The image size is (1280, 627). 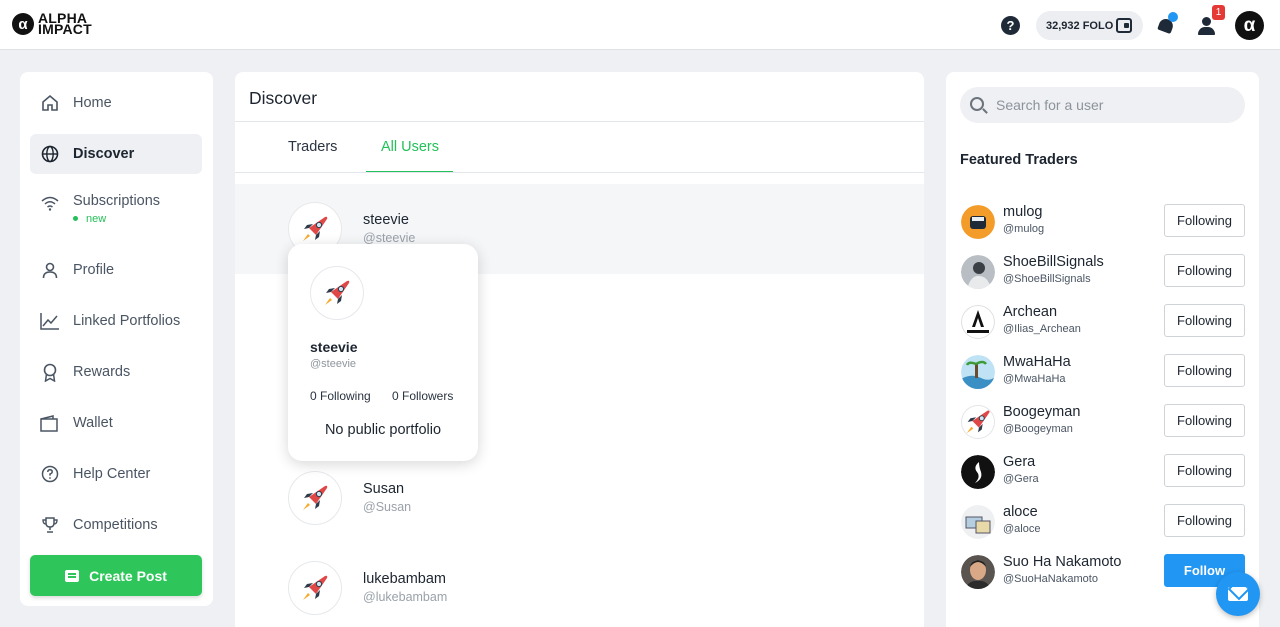 What do you see at coordinates (1019, 160) in the screenshot?
I see `featured-traders-title: Featured Traders` at bounding box center [1019, 160].